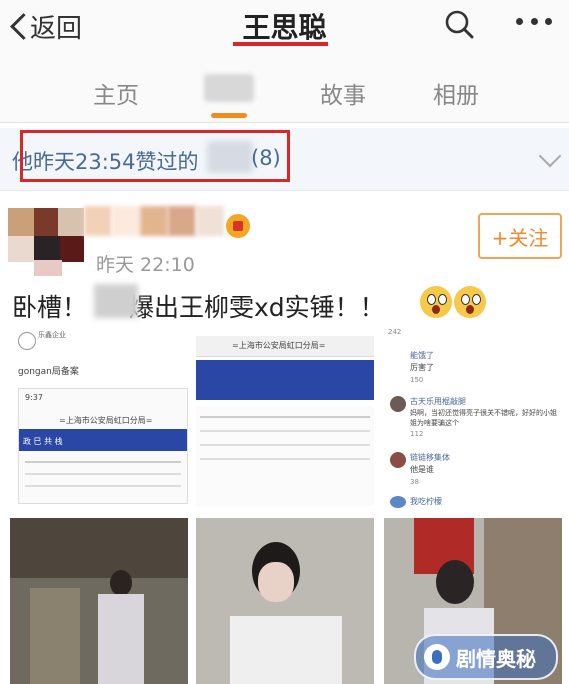 The width and height of the screenshot is (569, 684). Describe the element at coordinates (430, 457) in the screenshot. I see `comment-name-3: 链链移集体` at that location.